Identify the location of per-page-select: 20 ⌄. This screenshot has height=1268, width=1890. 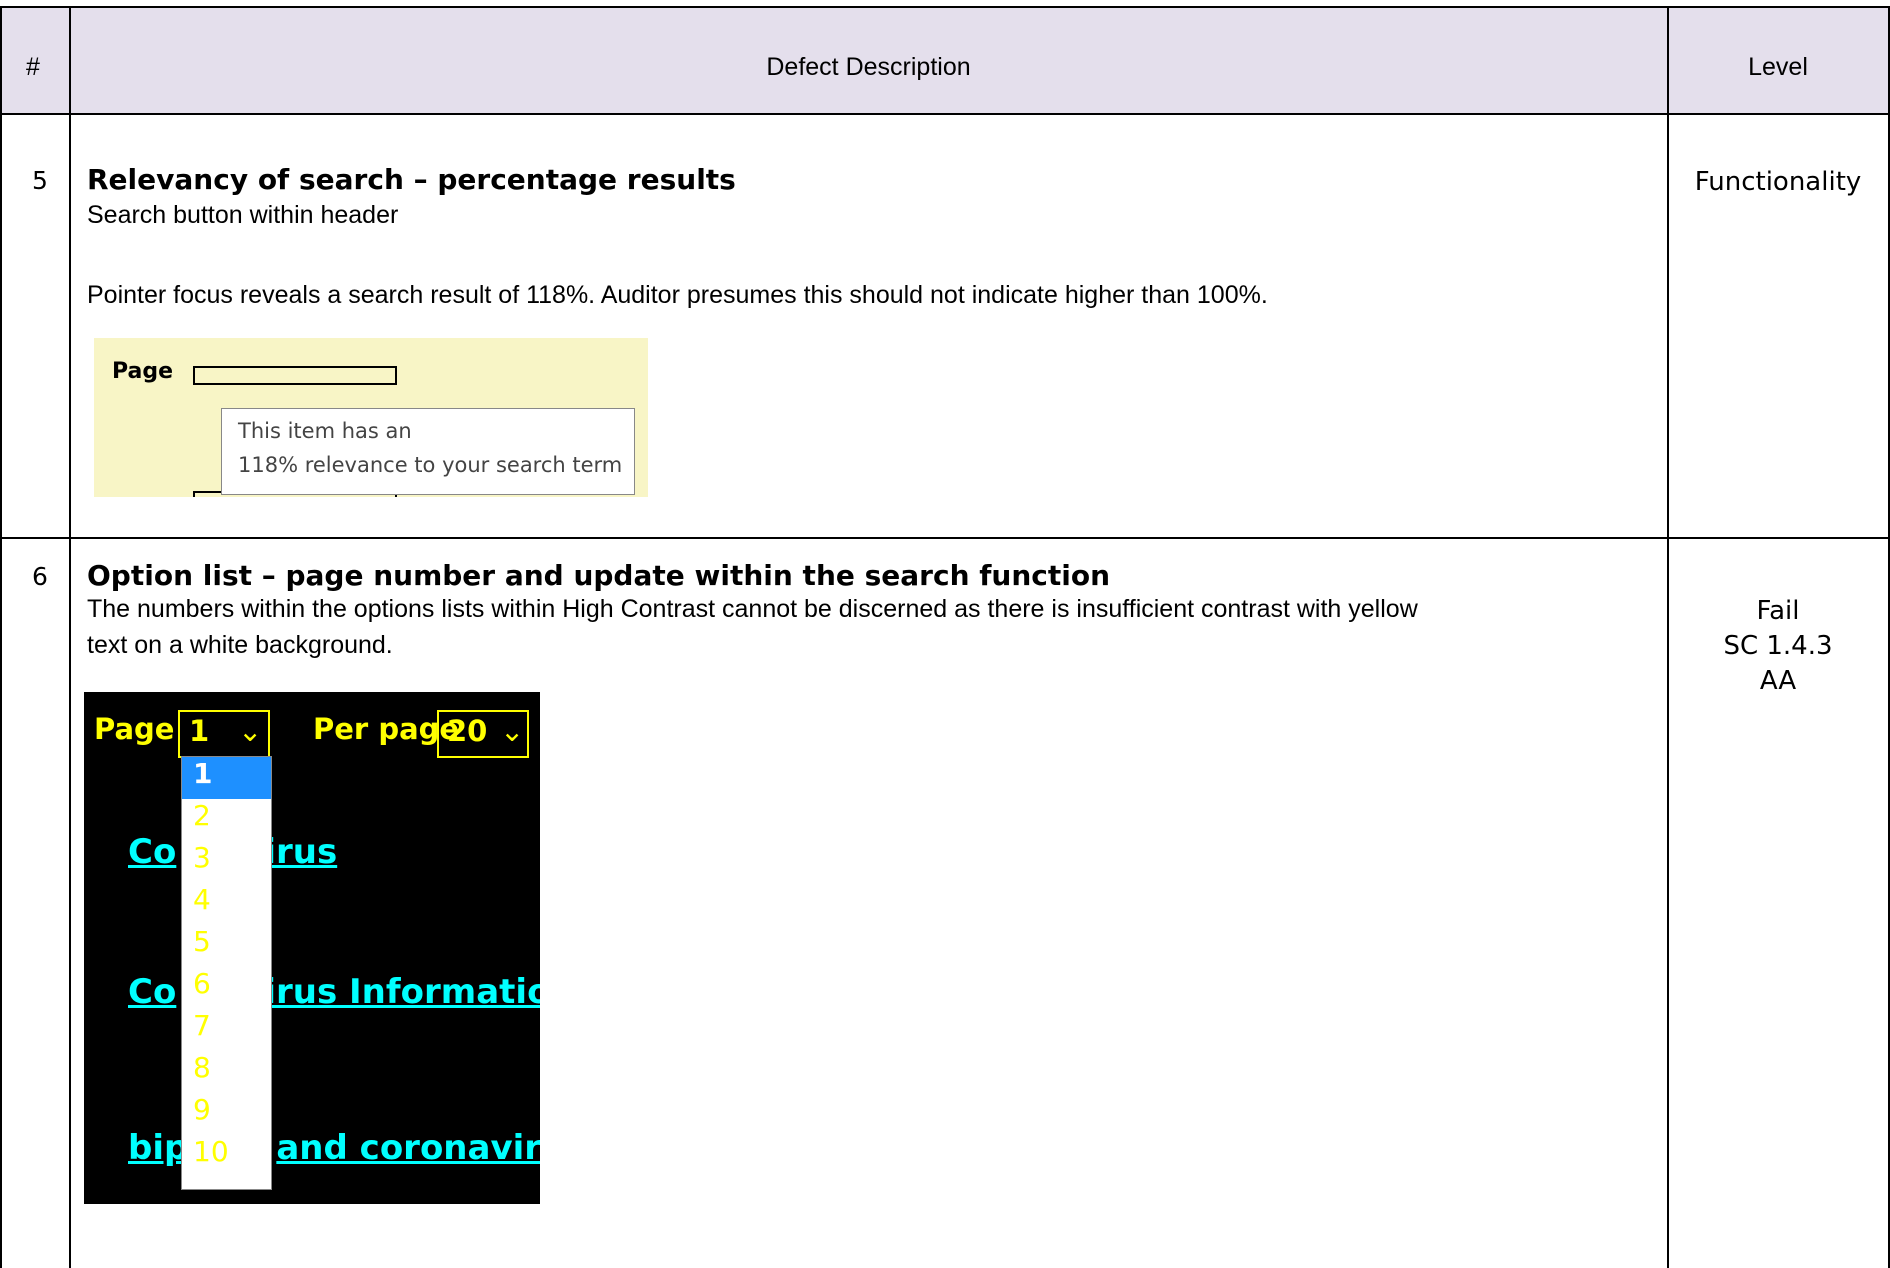
(483, 734).